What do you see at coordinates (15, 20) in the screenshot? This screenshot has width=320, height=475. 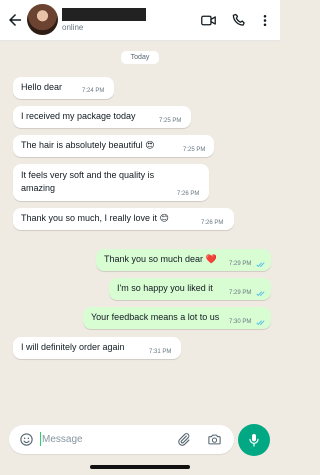 I see `back-arrow-icon` at bounding box center [15, 20].